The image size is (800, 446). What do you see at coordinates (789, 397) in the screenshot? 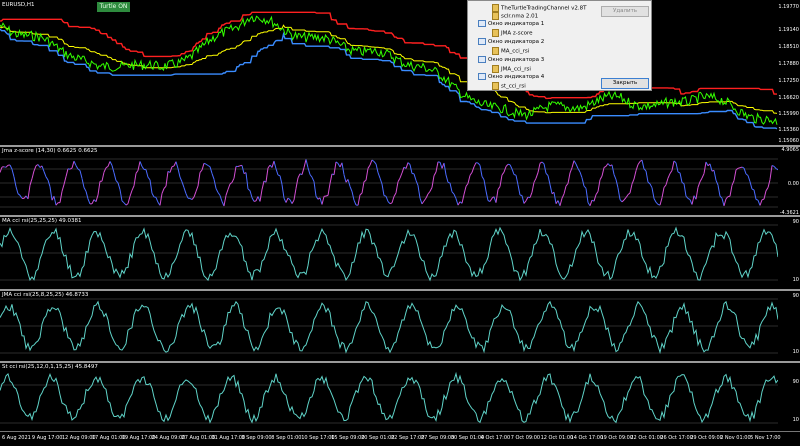
I see `st-cci-rsi-scale: 90 10` at bounding box center [789, 397].